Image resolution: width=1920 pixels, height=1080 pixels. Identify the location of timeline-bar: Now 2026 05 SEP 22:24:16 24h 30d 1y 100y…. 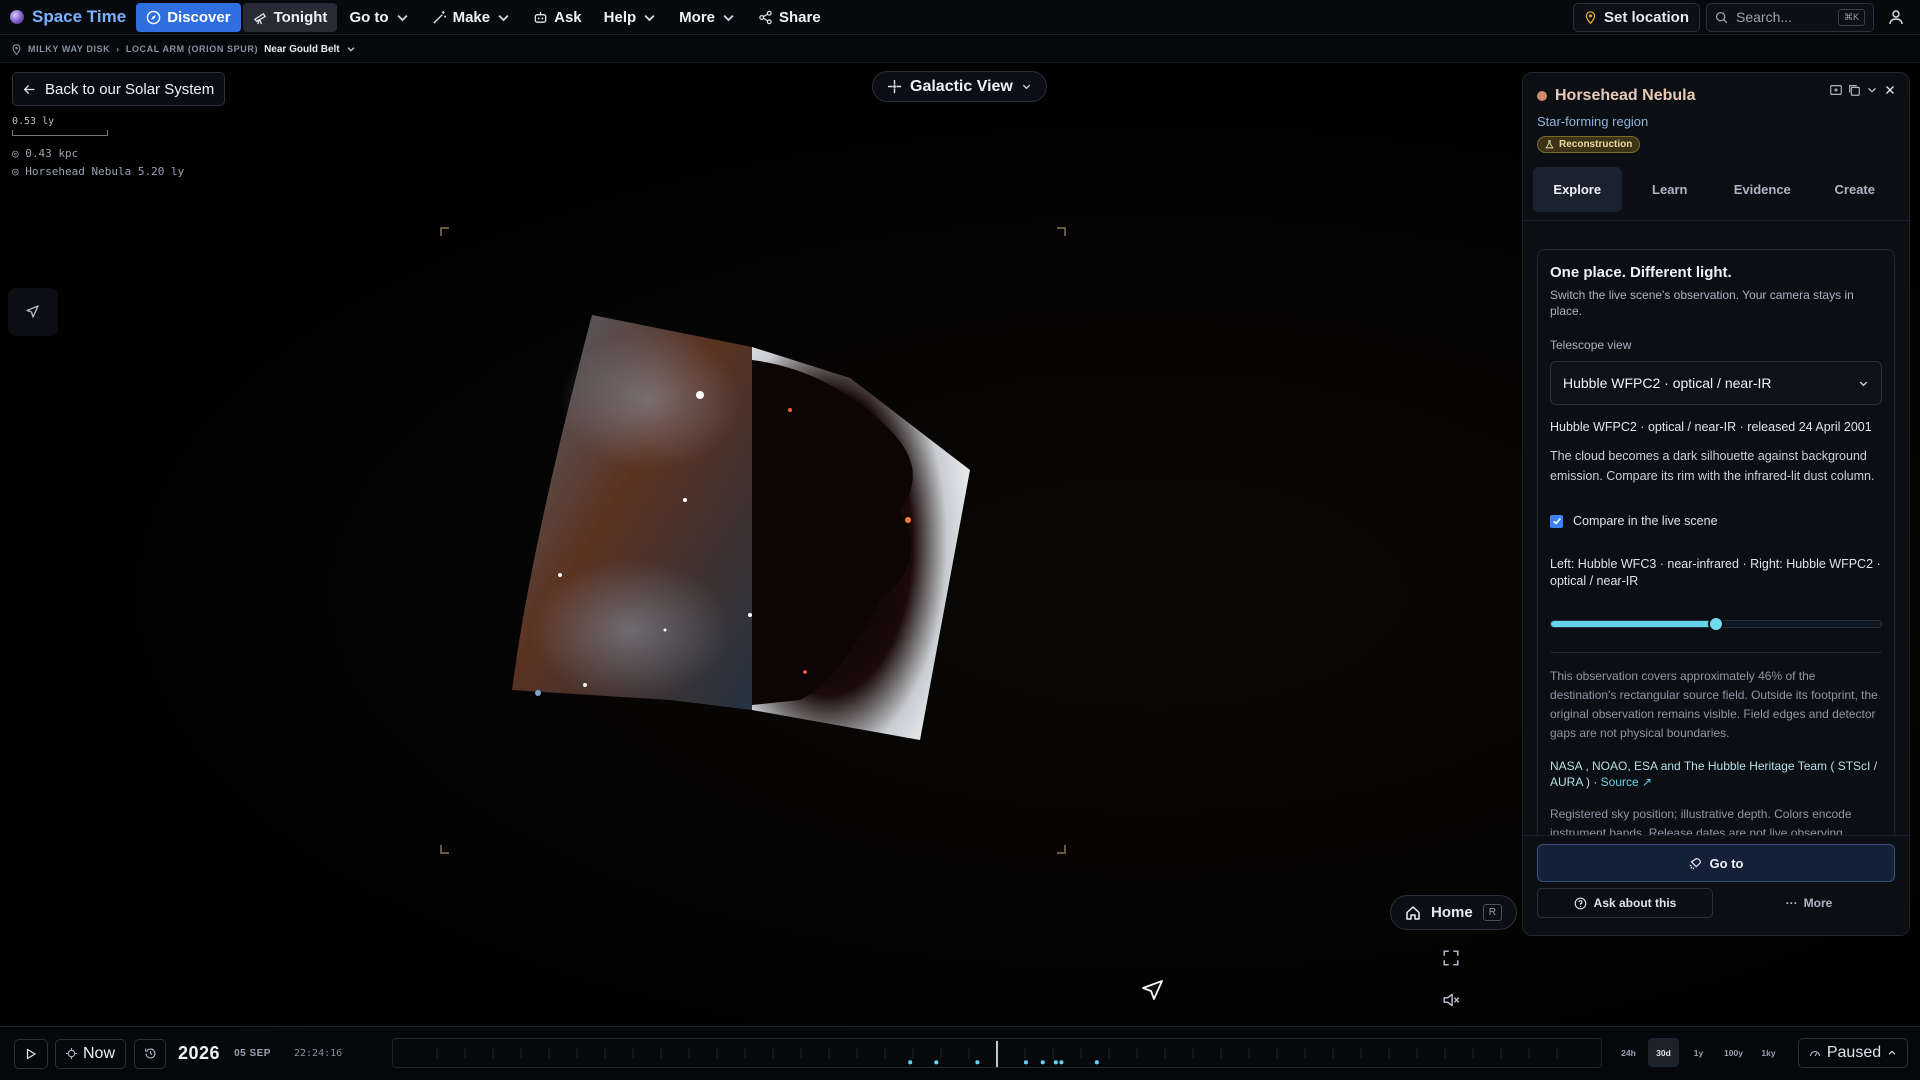
(960, 1053).